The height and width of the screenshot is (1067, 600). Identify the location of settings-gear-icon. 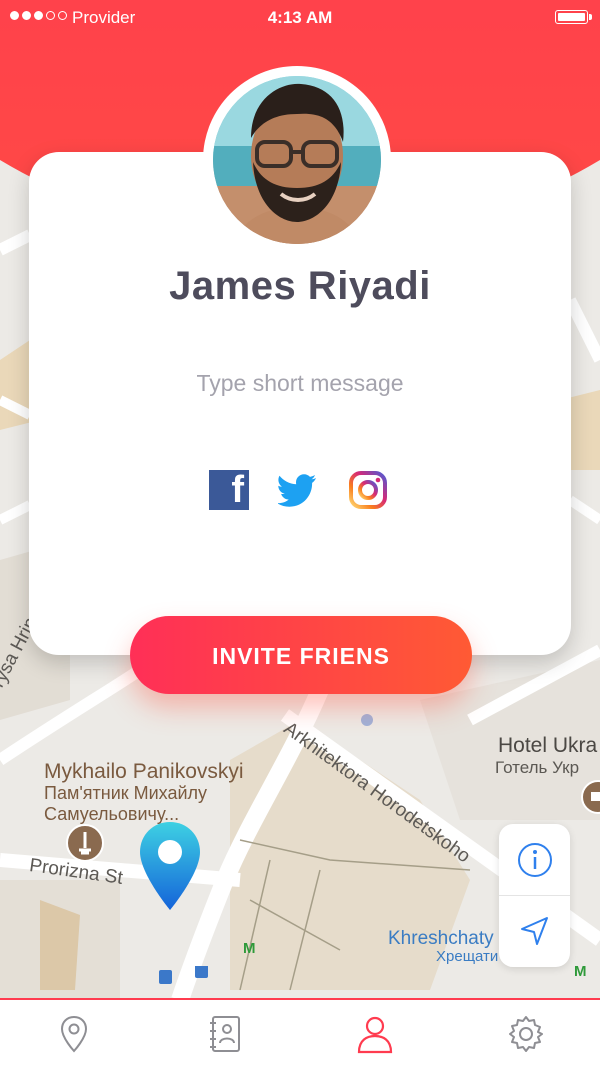
(526, 1034).